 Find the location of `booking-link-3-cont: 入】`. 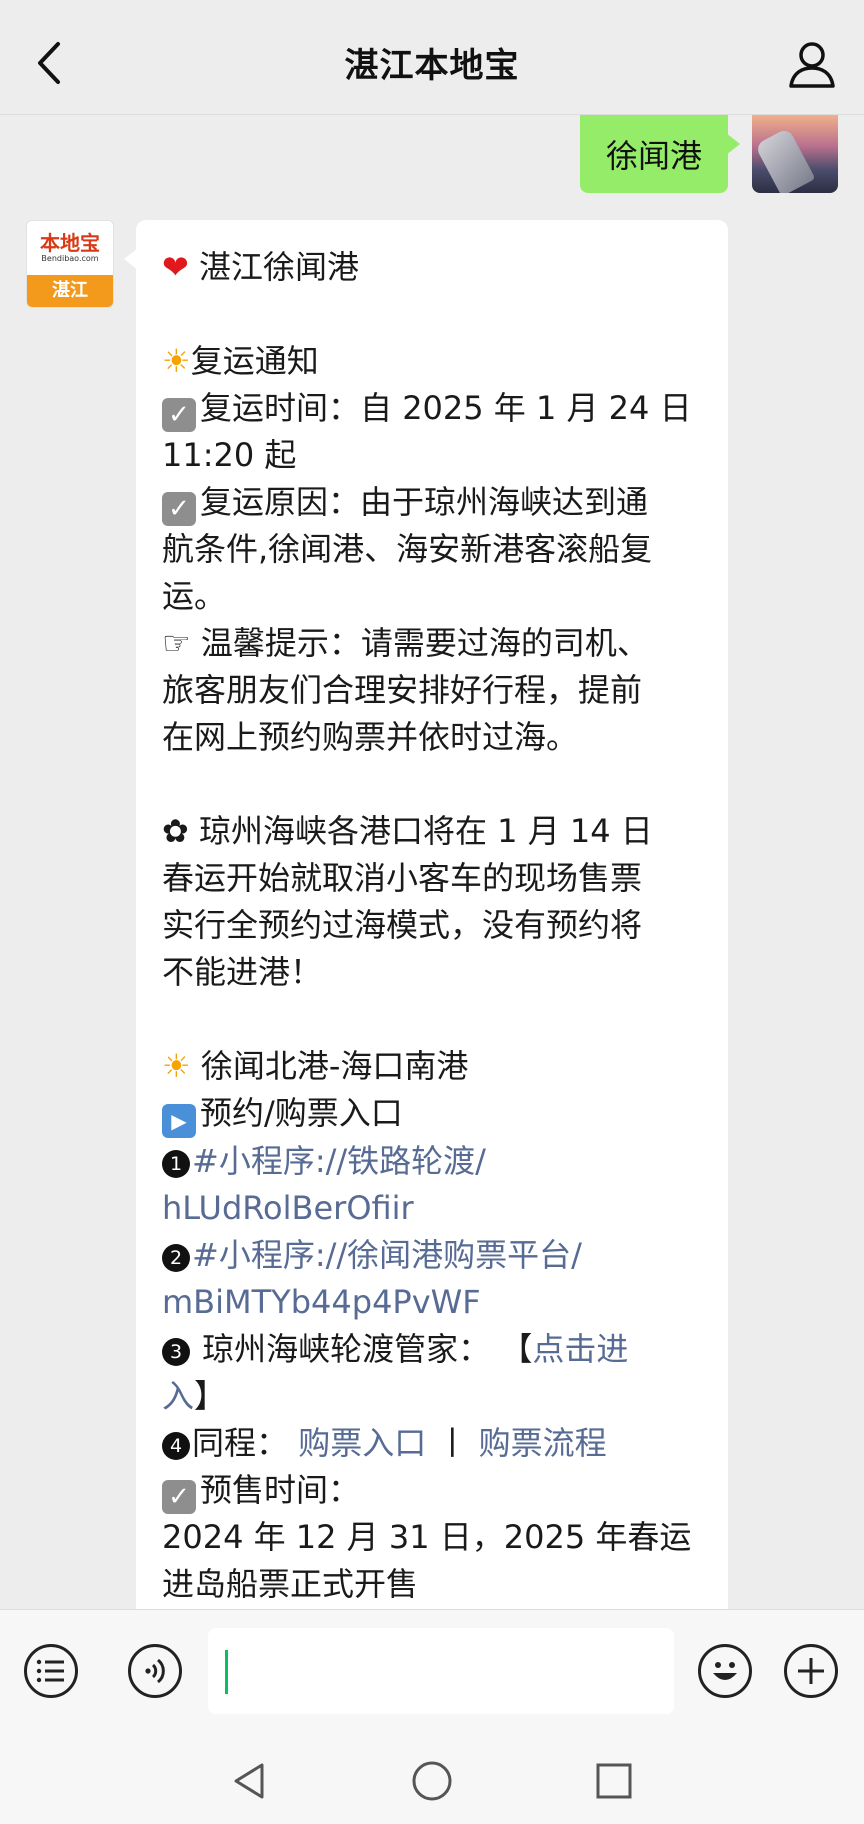

booking-link-3-cont: 入】 is located at coordinates (194, 1396).